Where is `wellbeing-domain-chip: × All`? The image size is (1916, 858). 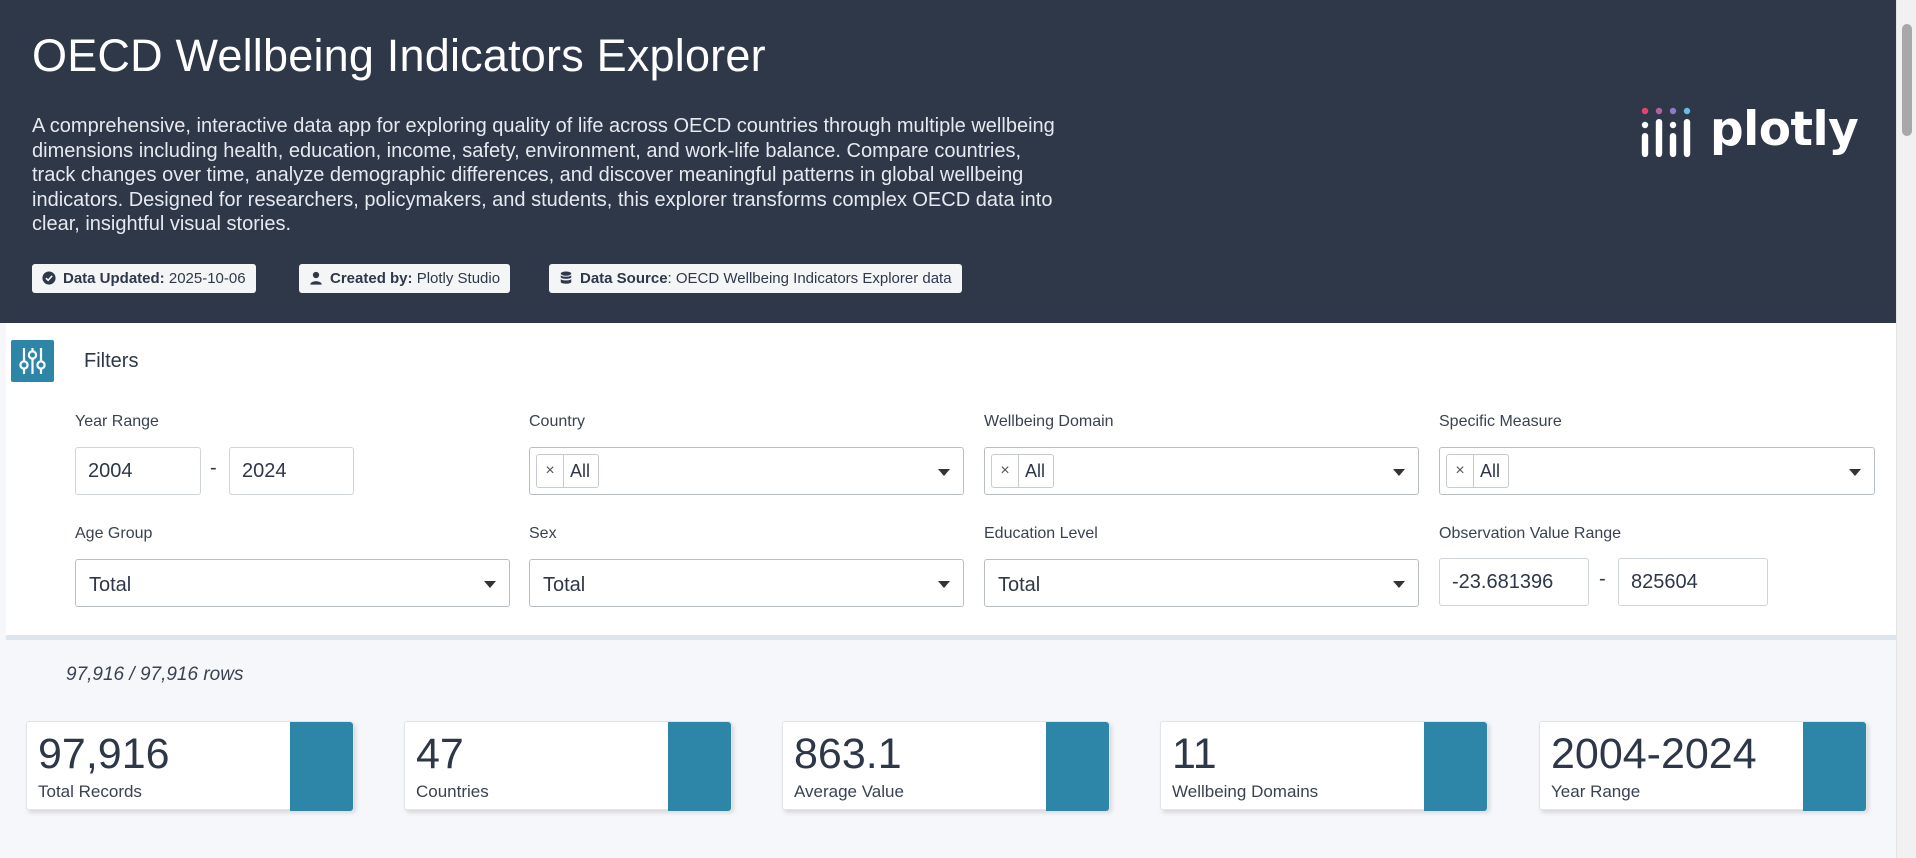 wellbeing-domain-chip: × All is located at coordinates (1023, 471).